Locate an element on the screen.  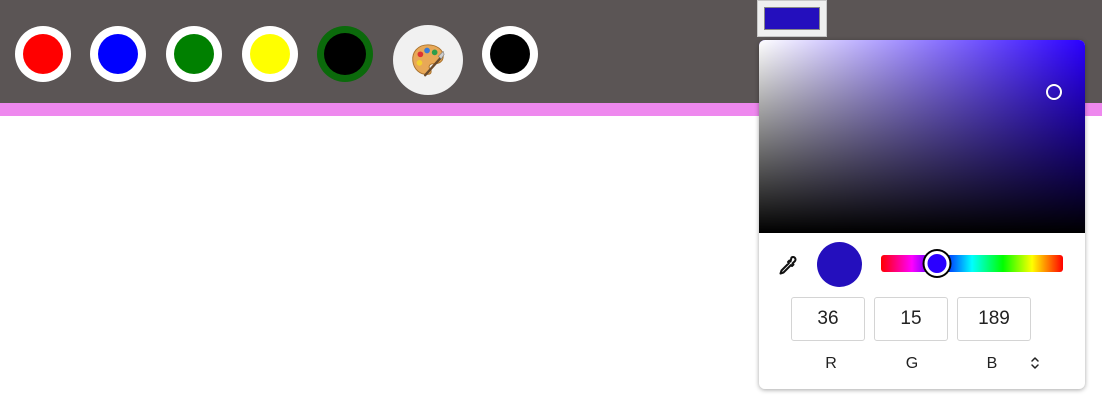
hue-slider-handle is located at coordinates (937, 263).